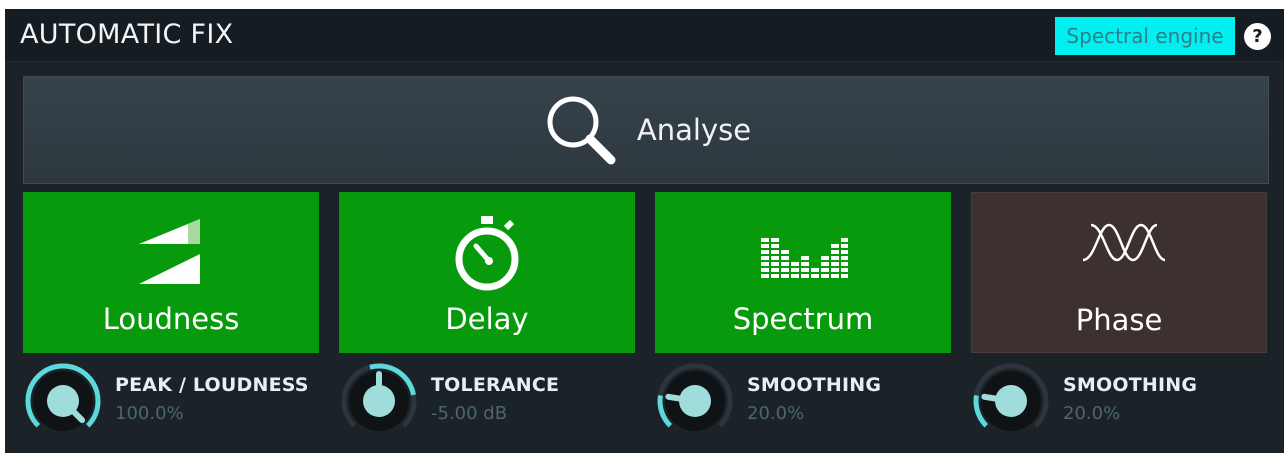 This screenshot has width=1284, height=453. I want to click on control-phase-smoothing: SMOOTHING 20.0%, so click(1119, 397).